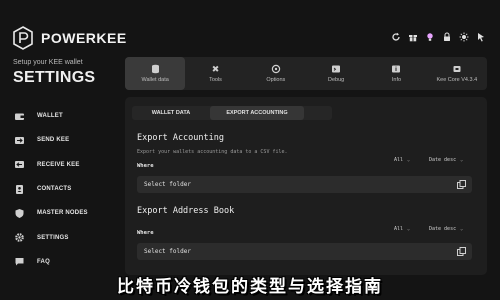  I want to click on export-address-book-title: Export Address Book, so click(186, 211).